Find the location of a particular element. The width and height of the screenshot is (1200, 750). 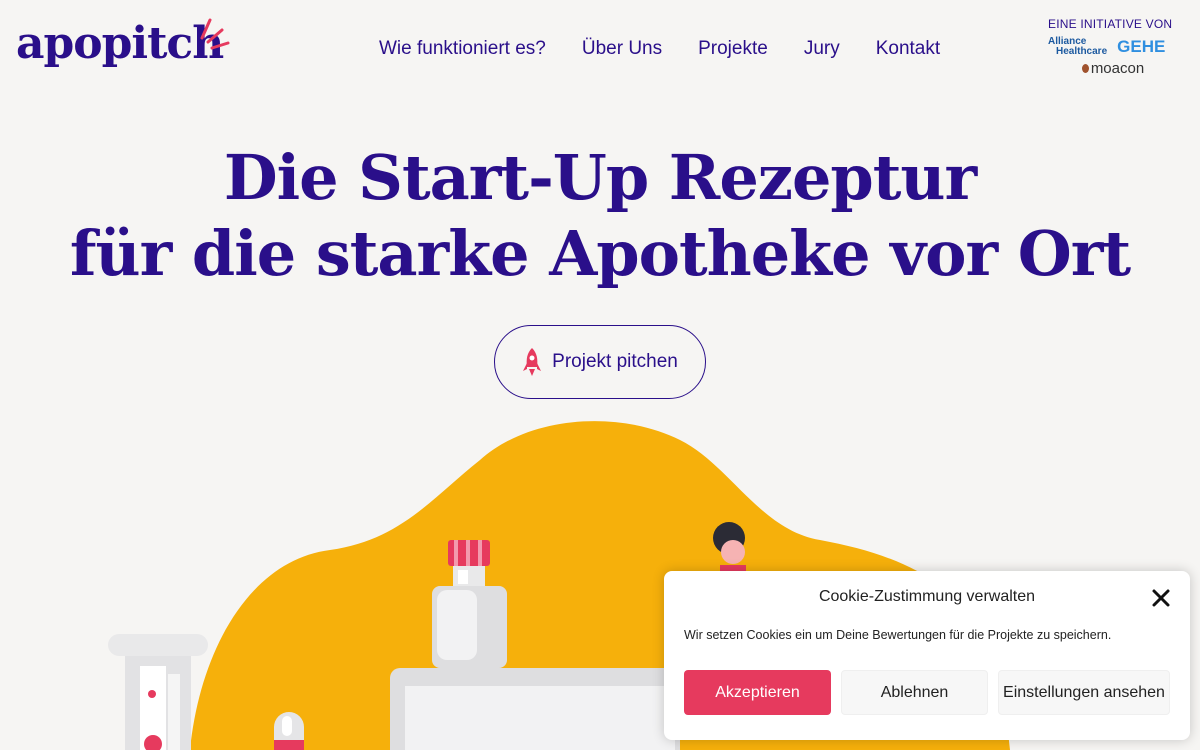

alliance-healthcare-logo: Alliance Healthcare is located at coordinates (1077, 47).